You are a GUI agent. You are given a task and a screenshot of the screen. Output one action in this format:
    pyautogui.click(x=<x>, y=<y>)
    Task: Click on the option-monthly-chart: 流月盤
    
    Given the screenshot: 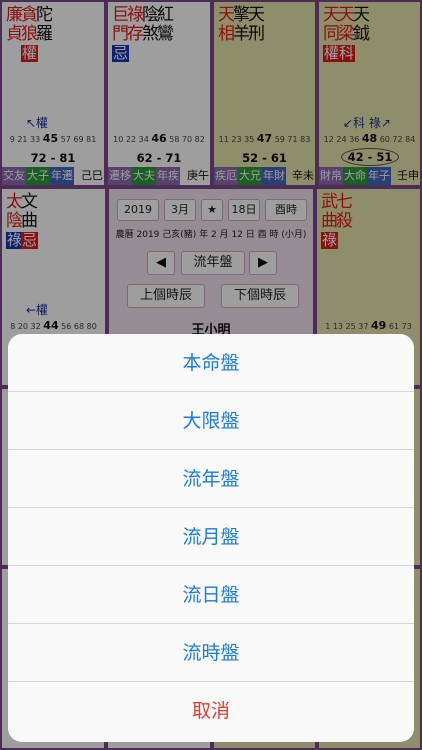 What is the action you would take?
    pyautogui.click(x=211, y=537)
    